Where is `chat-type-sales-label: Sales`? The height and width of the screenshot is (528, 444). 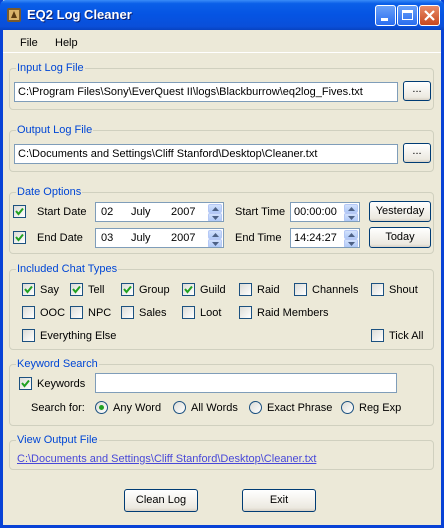 chat-type-sales-label: Sales is located at coordinates (153, 313).